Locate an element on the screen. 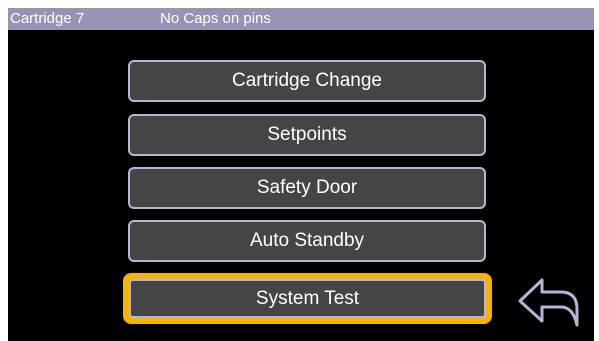 This screenshot has height=341, width=599. back-arrow-icon is located at coordinates (548, 302).